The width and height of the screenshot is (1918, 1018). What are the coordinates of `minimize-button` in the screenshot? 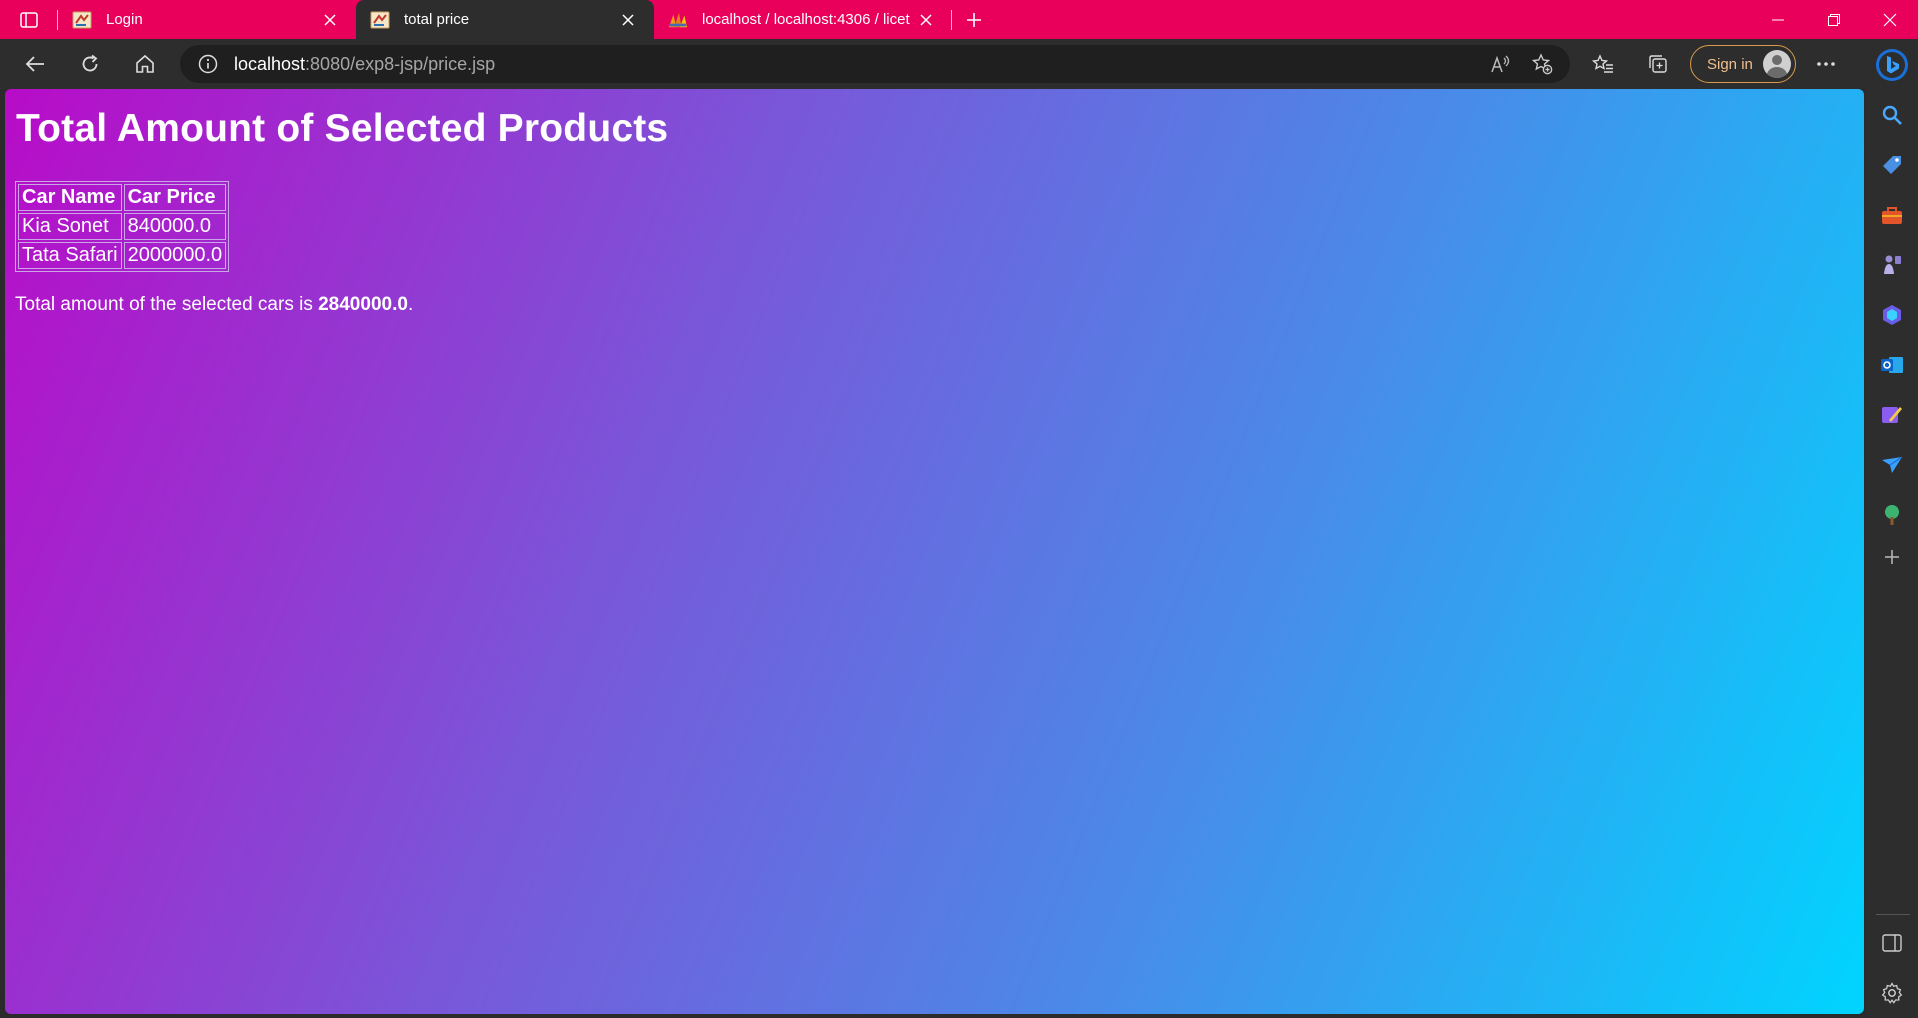 It's located at (1778, 19).